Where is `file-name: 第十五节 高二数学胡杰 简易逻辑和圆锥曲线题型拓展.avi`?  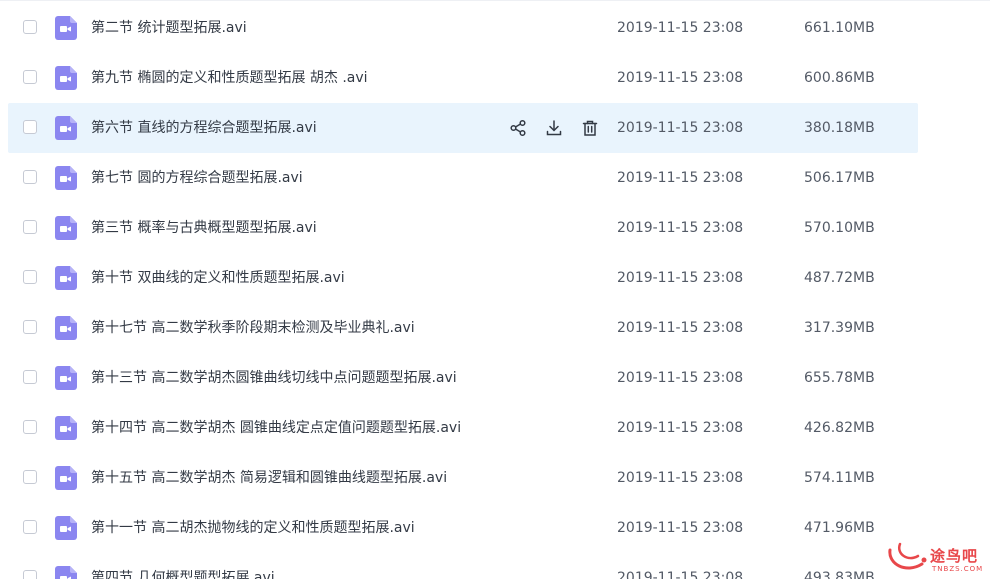 file-name: 第十五节 高二数学胡杰 简易逻辑和圆锥曲线题型拓展.avi is located at coordinates (269, 478).